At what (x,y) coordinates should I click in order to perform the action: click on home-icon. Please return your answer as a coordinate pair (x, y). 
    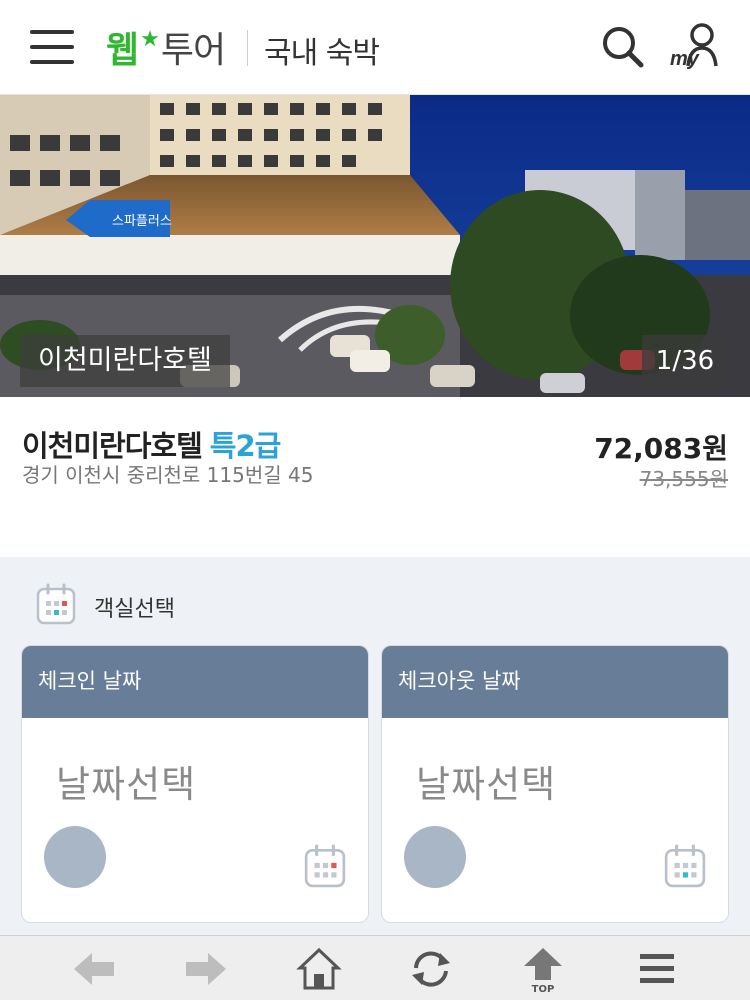
    Looking at the image, I should click on (319, 969).